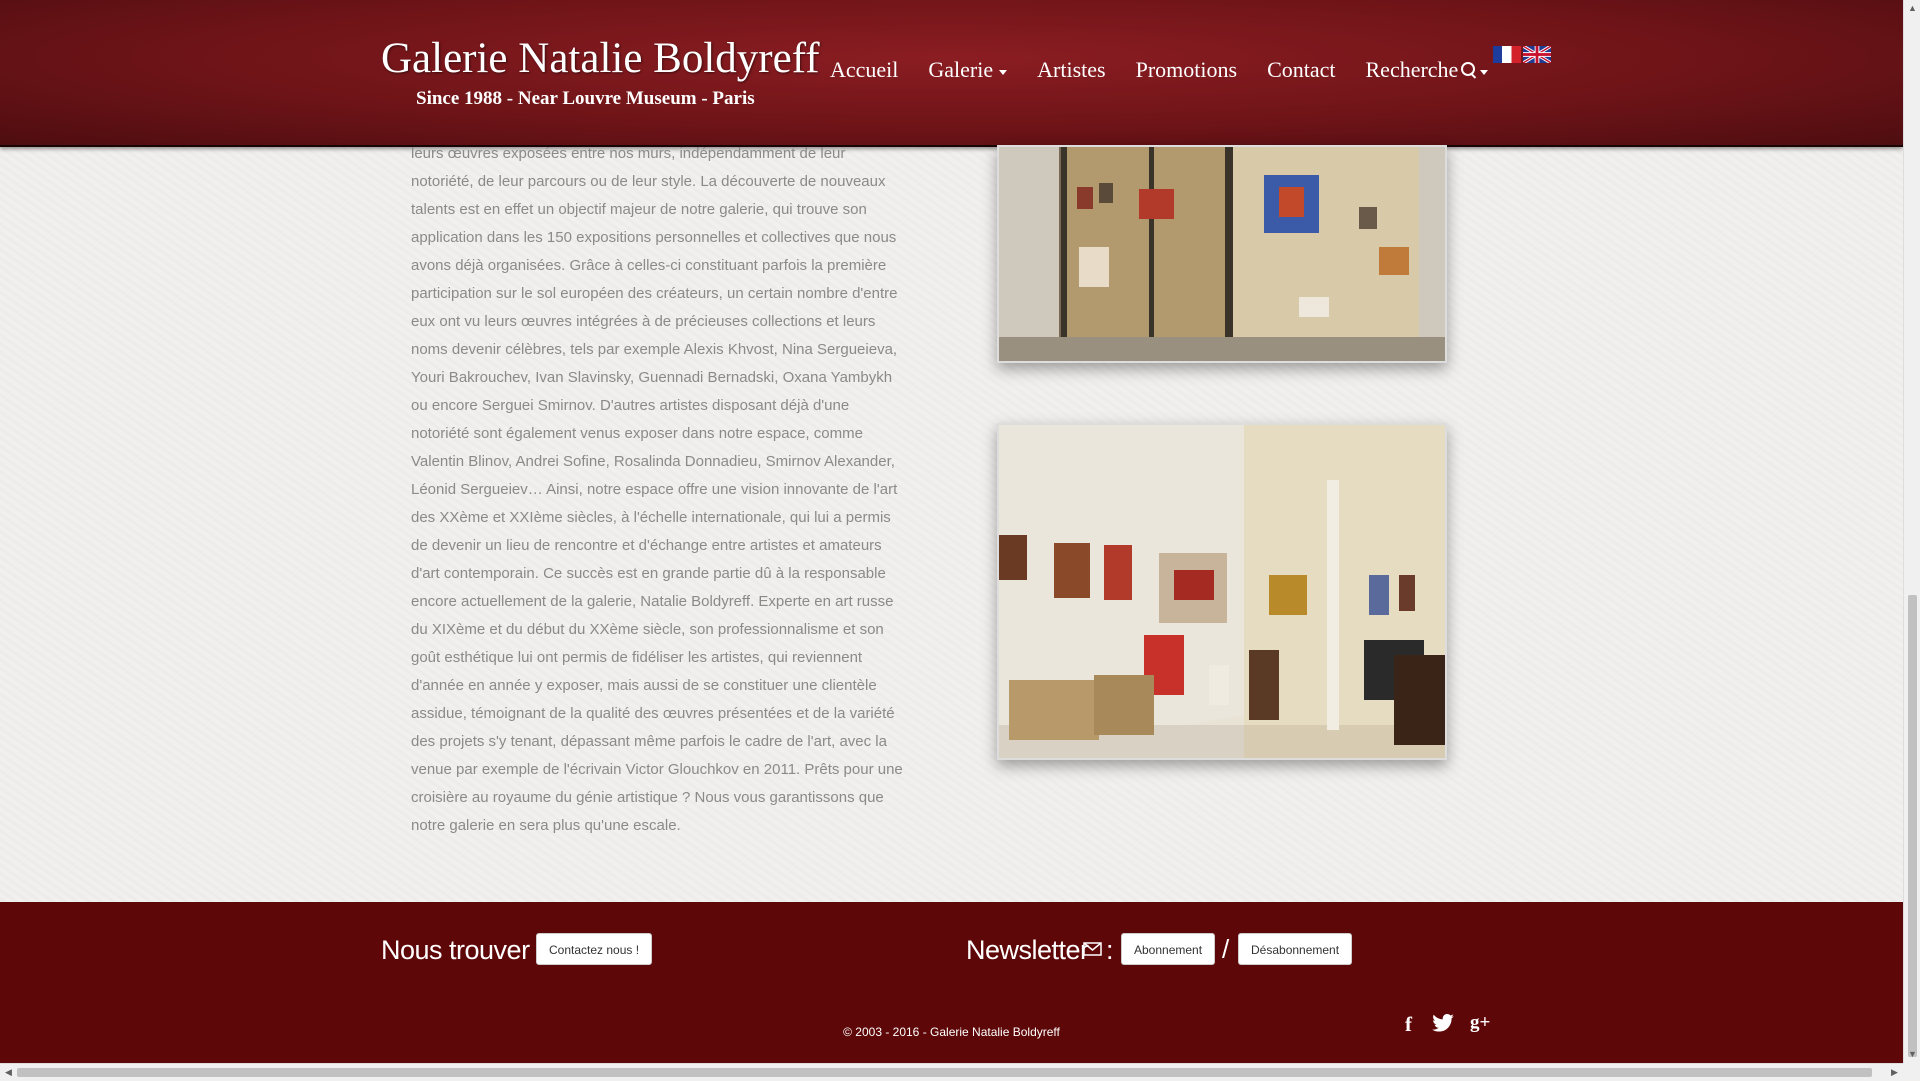  Describe the element at coordinates (1027, 950) in the screenshot. I see `newsletter-title: Newsletter` at that location.